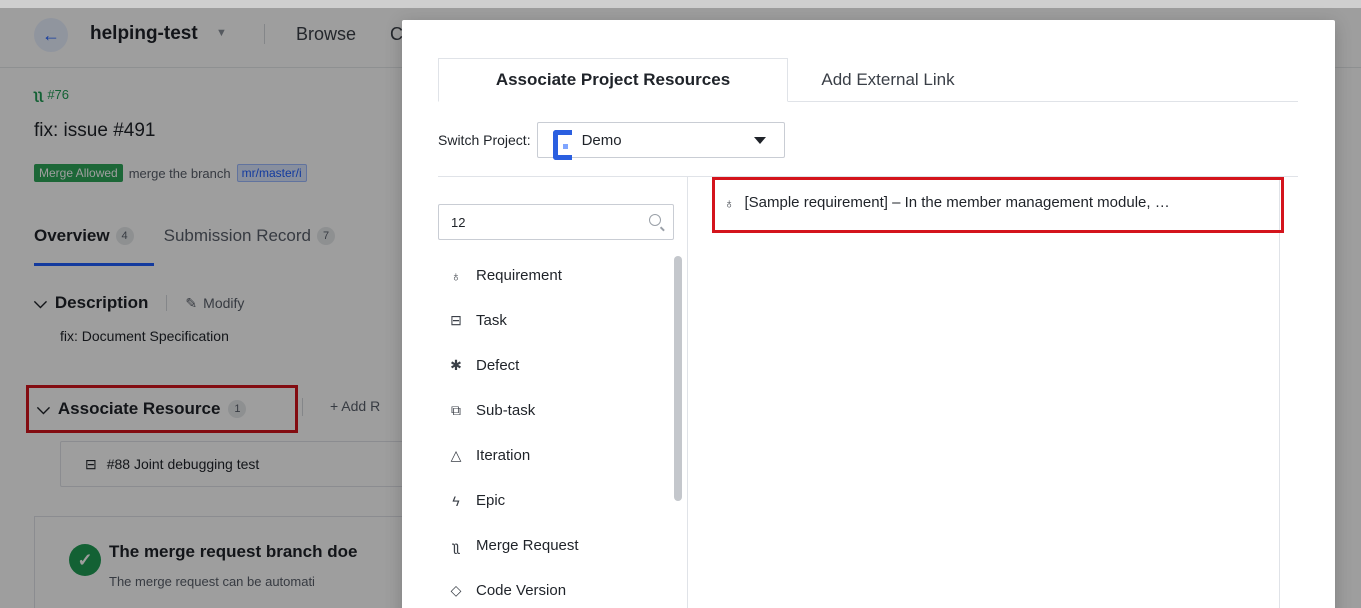 The height and width of the screenshot is (608, 1361). What do you see at coordinates (498, 365) in the screenshot?
I see `category-label: Defect` at bounding box center [498, 365].